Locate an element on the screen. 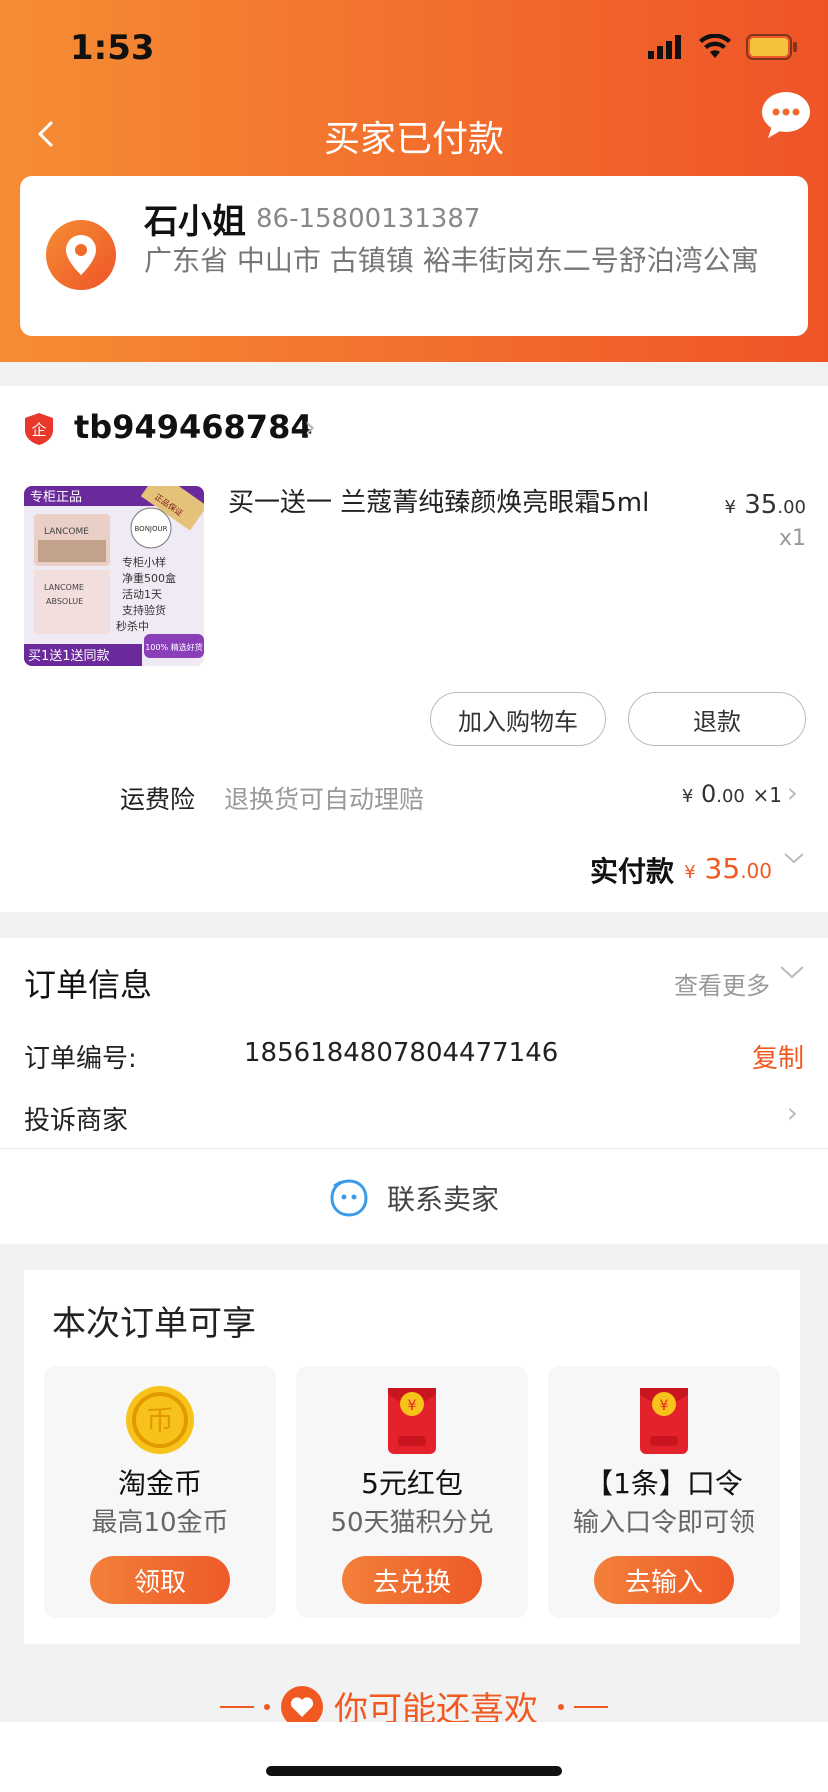  order-number: 1856184807804477146 is located at coordinates (401, 1053).